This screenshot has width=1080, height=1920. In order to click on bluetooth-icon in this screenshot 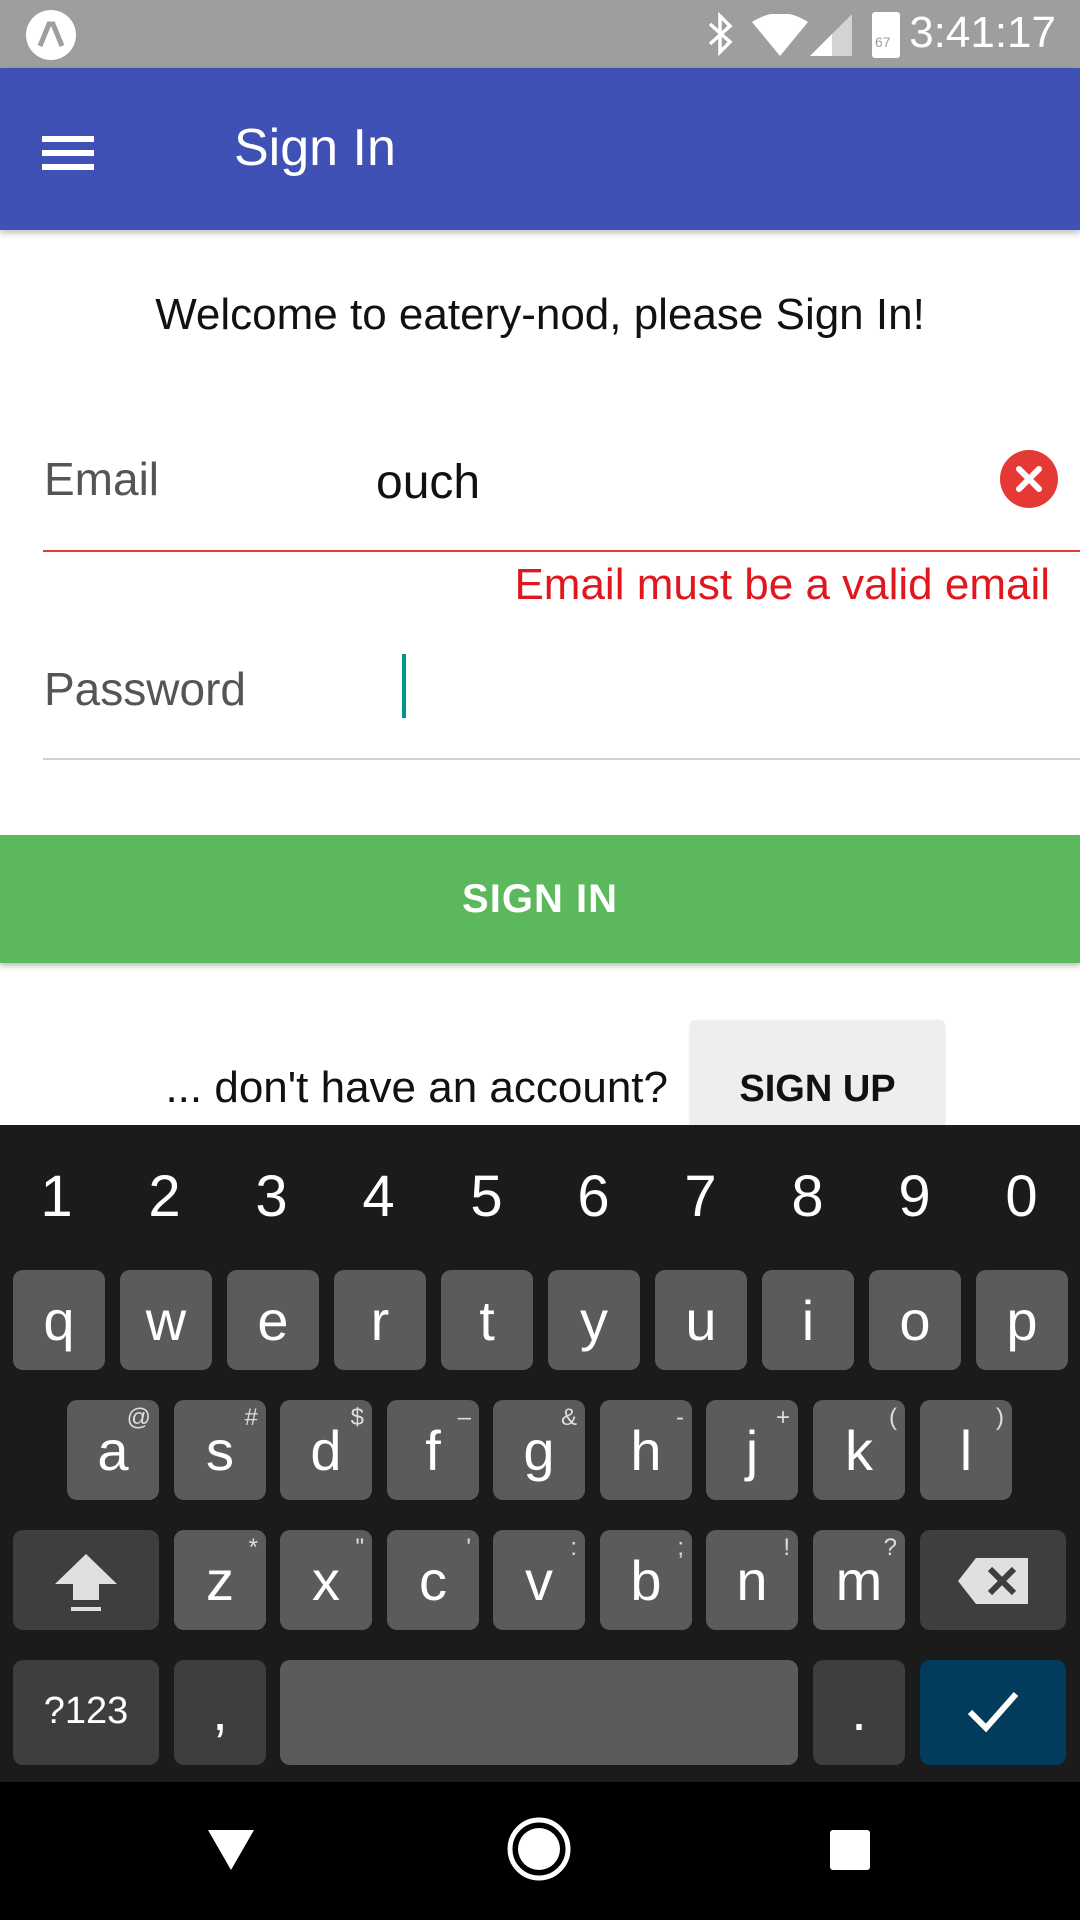, I will do `click(720, 34)`.